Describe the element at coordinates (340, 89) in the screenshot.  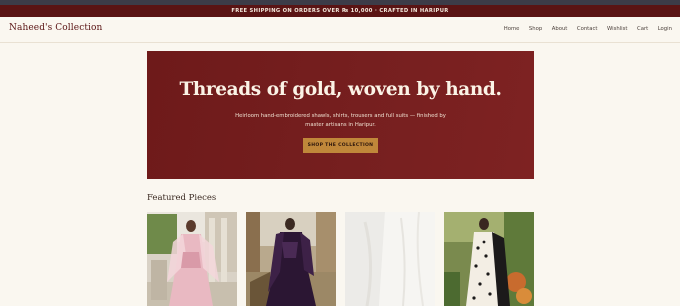
I see `hero-title: Threads of gold, woven by hand.` at that location.